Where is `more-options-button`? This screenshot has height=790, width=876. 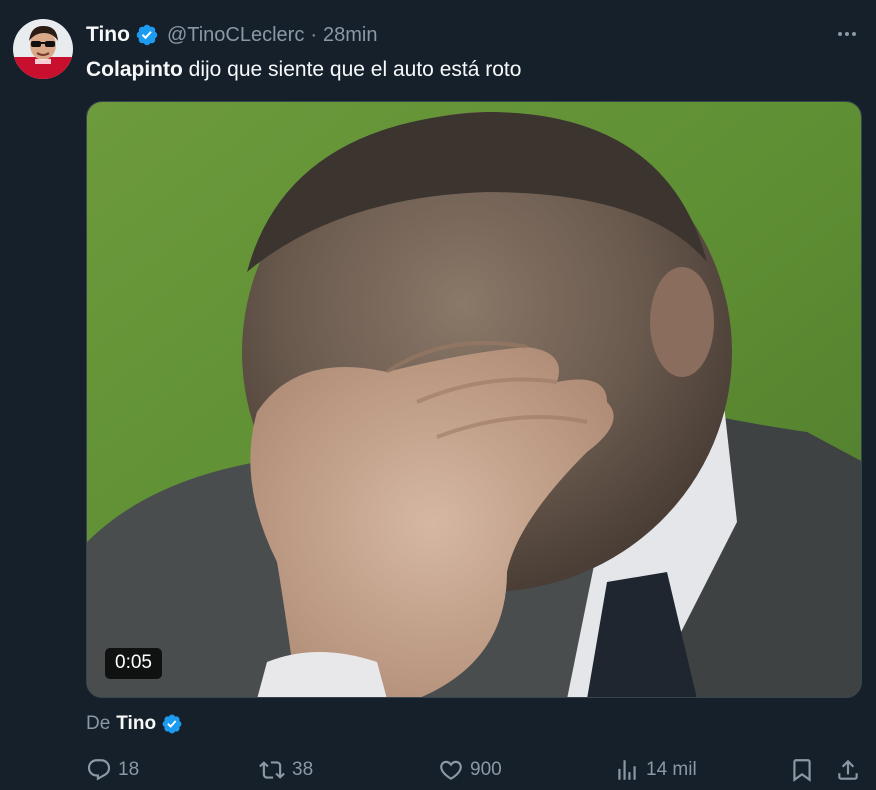
more-options-button is located at coordinates (847, 36).